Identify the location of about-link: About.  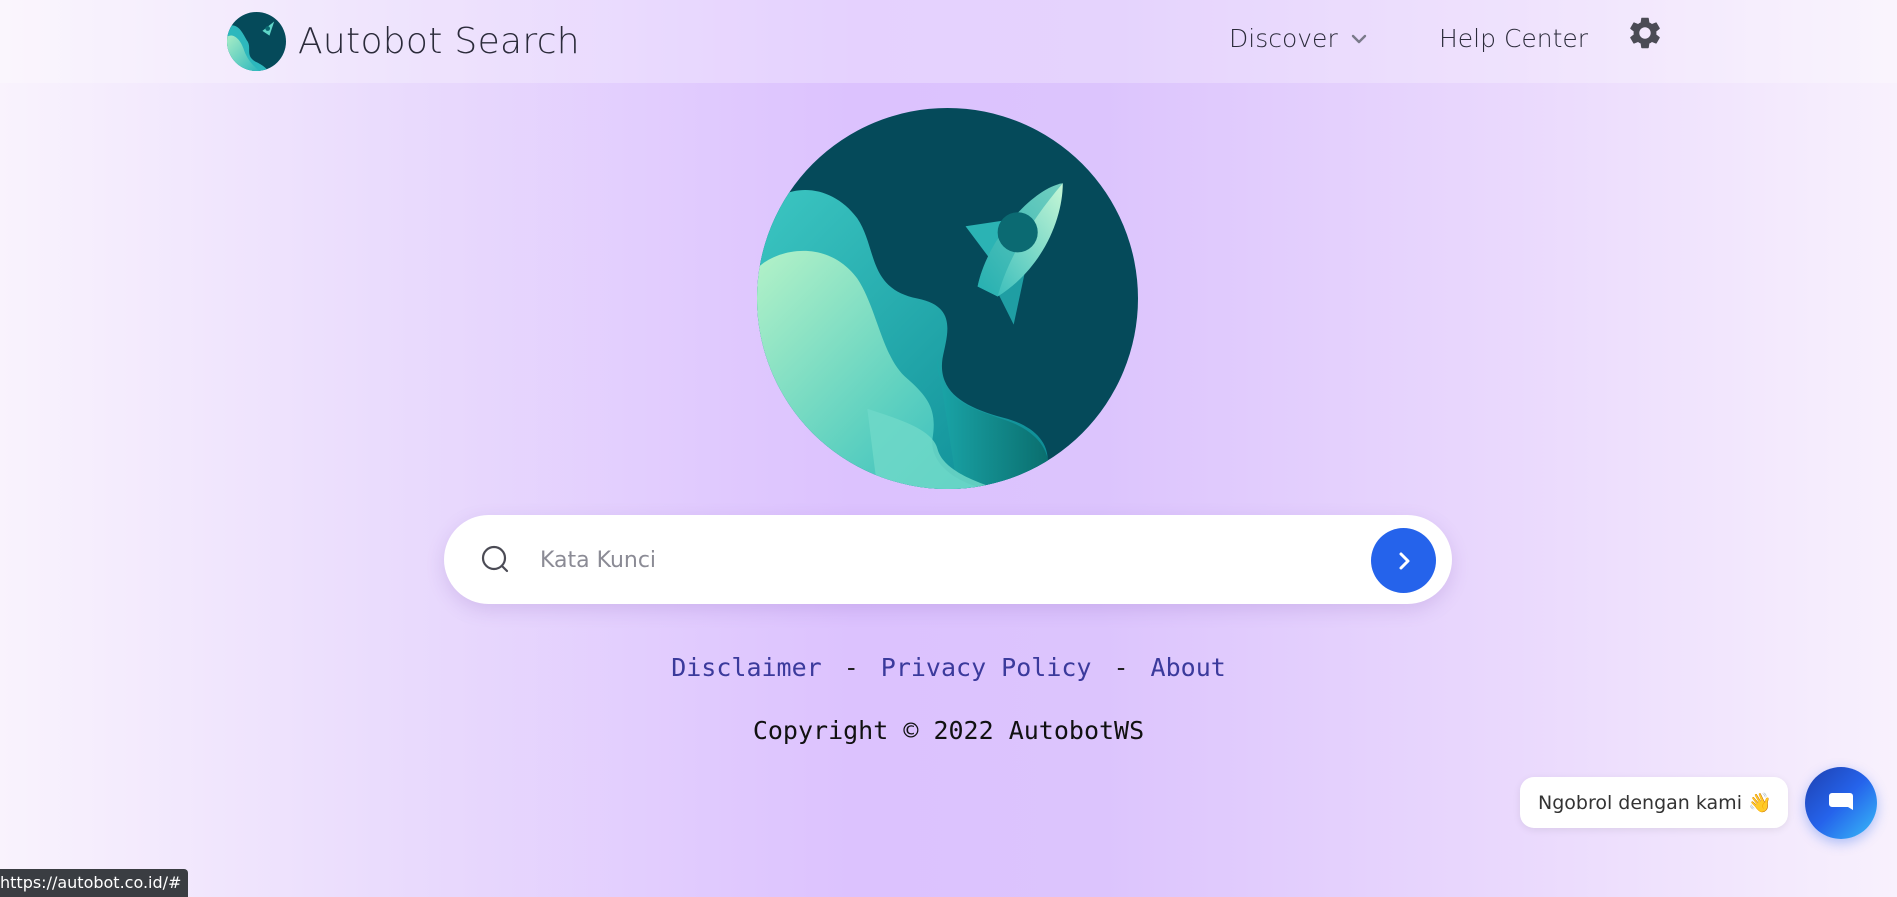
(1188, 667).